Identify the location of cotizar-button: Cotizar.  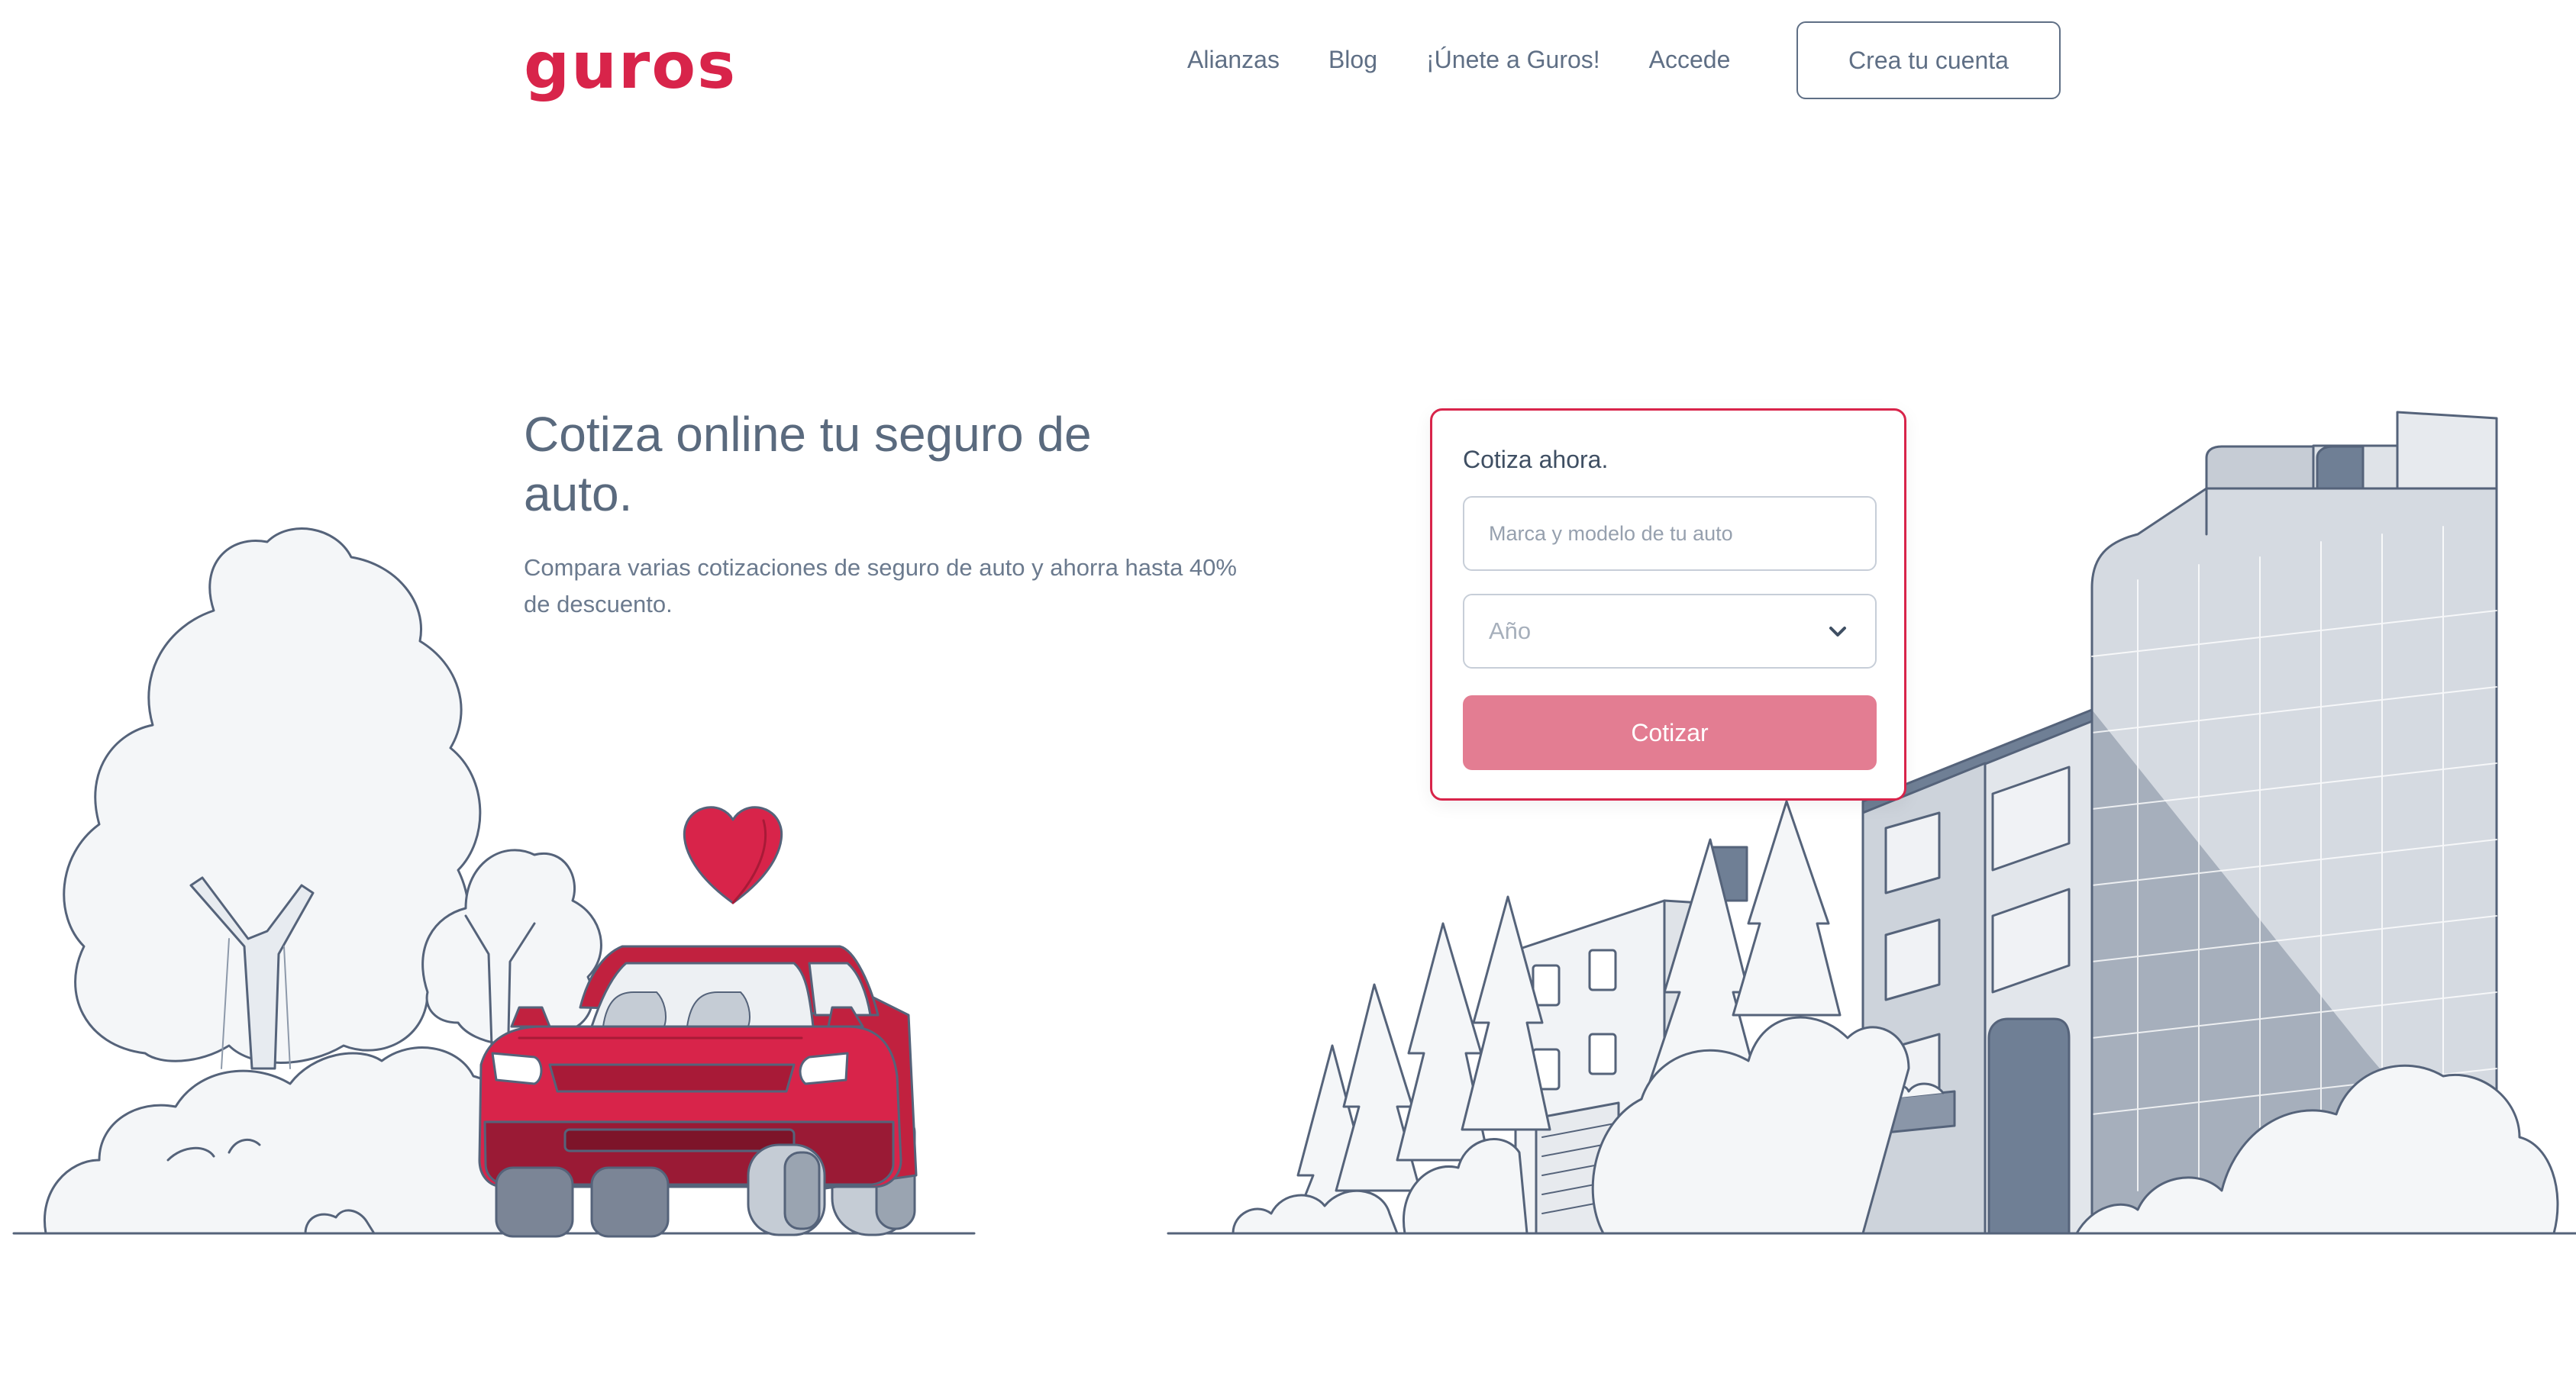
(1670, 732).